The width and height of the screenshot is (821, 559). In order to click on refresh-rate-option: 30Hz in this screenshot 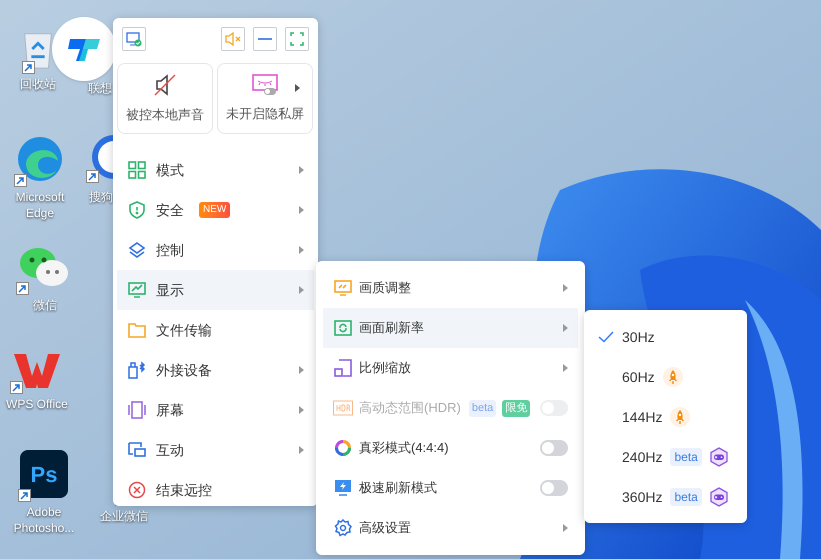, I will do `click(665, 337)`.